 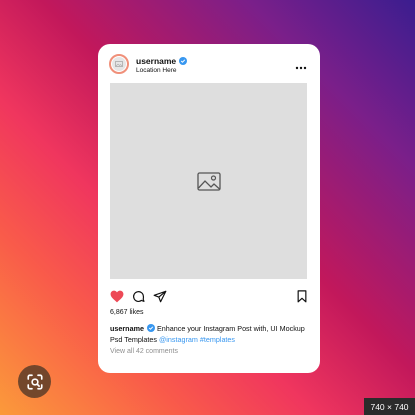 I want to click on more-options-icon, so click(x=301, y=64).